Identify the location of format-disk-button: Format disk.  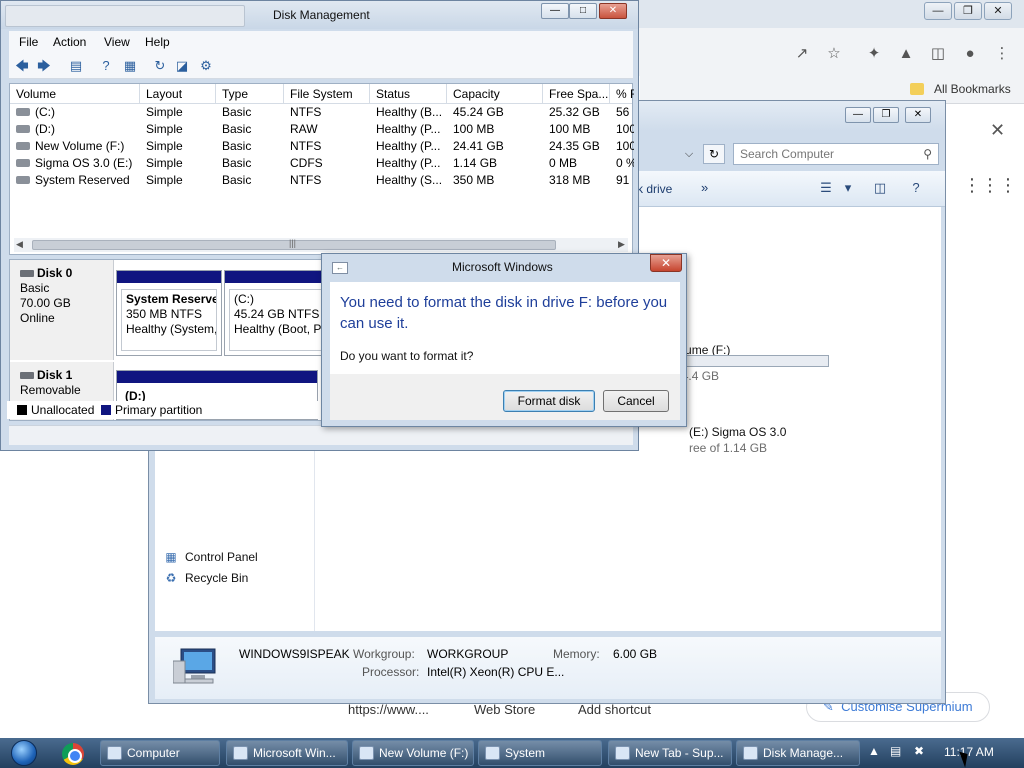
(549, 401).